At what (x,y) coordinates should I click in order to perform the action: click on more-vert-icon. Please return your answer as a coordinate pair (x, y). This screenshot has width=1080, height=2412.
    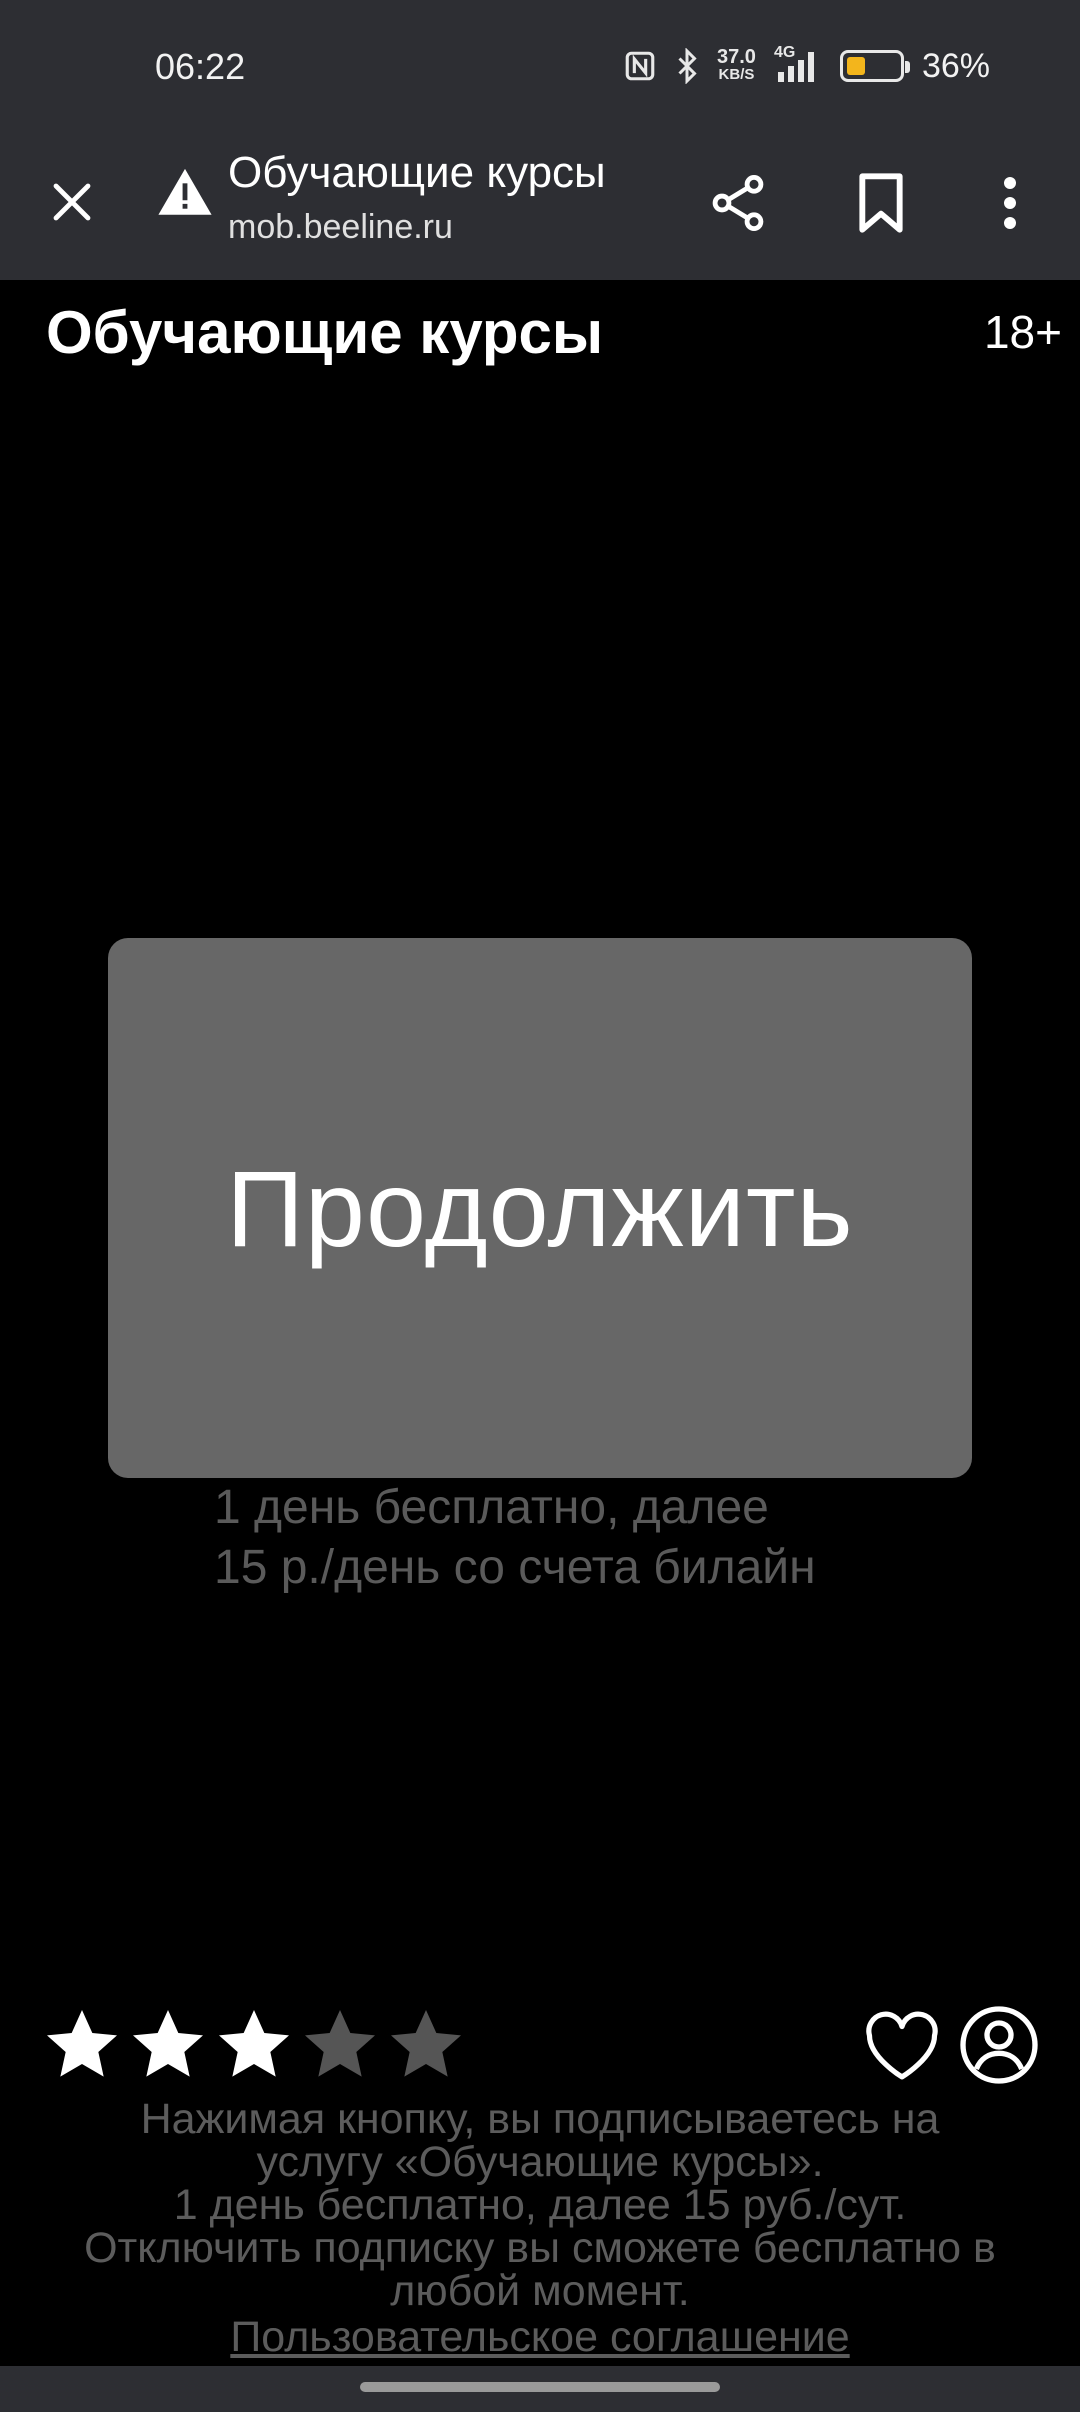
    Looking at the image, I should click on (1010, 203).